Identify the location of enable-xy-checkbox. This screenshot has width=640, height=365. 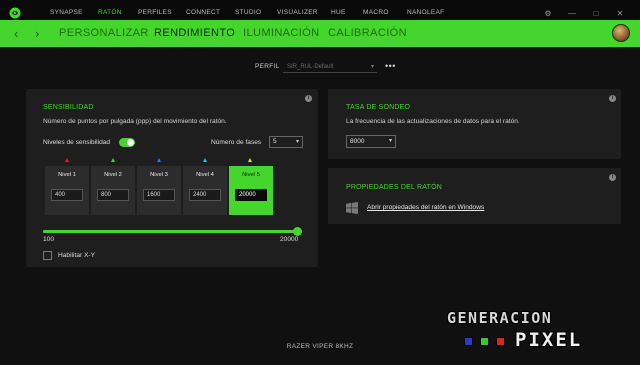
(47, 255).